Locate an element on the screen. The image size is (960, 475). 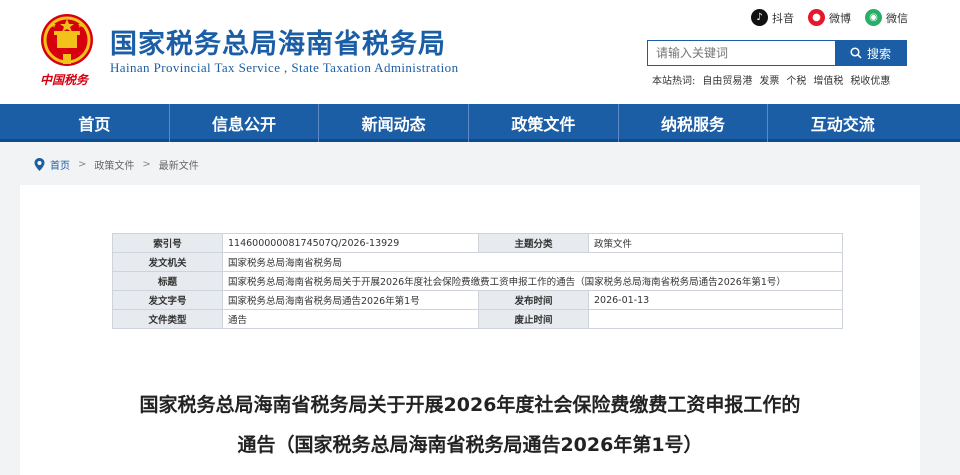
nav-item-home: 首页 is located at coordinates (94, 123).